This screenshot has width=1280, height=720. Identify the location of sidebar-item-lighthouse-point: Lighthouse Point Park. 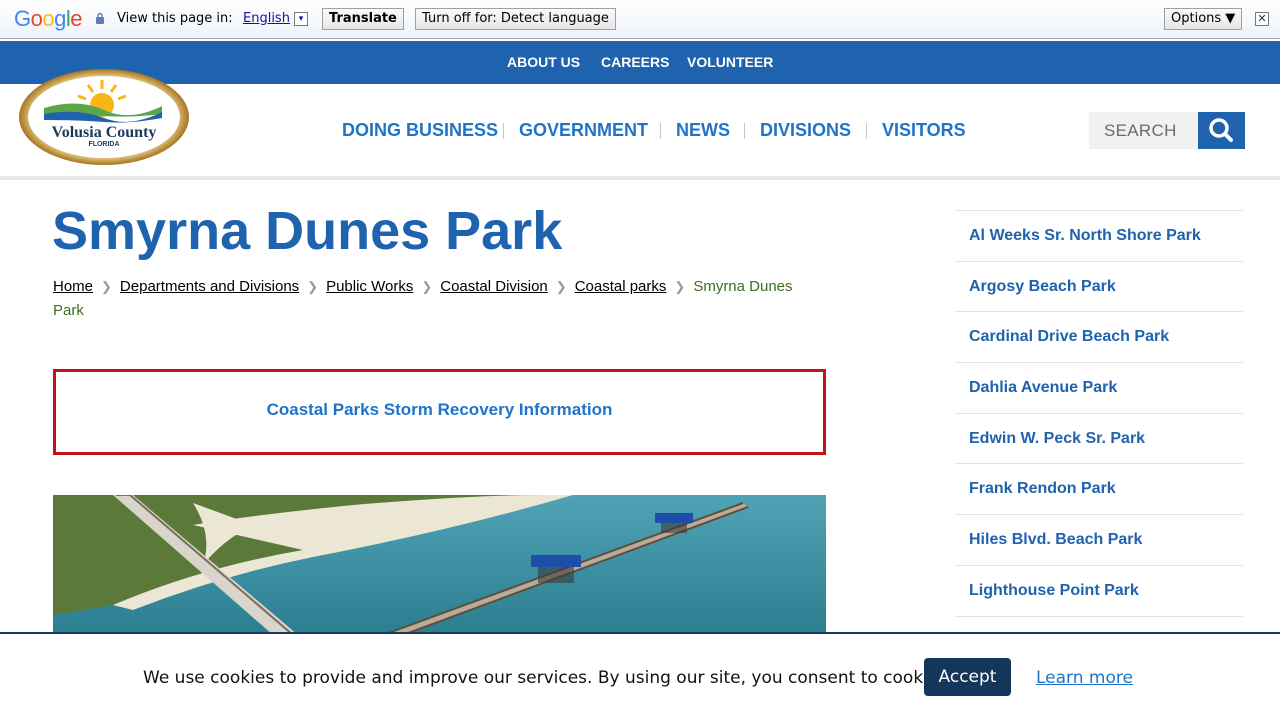
(1099, 591).